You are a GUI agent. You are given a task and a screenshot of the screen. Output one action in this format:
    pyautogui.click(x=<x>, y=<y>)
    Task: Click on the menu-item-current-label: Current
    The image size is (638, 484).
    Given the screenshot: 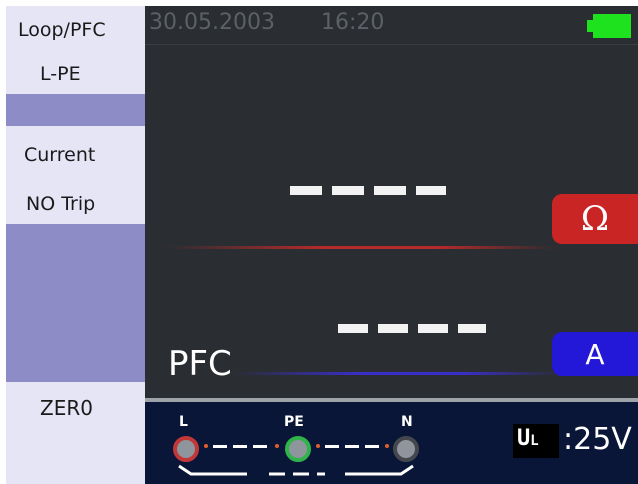 What is the action you would take?
    pyautogui.click(x=60, y=155)
    